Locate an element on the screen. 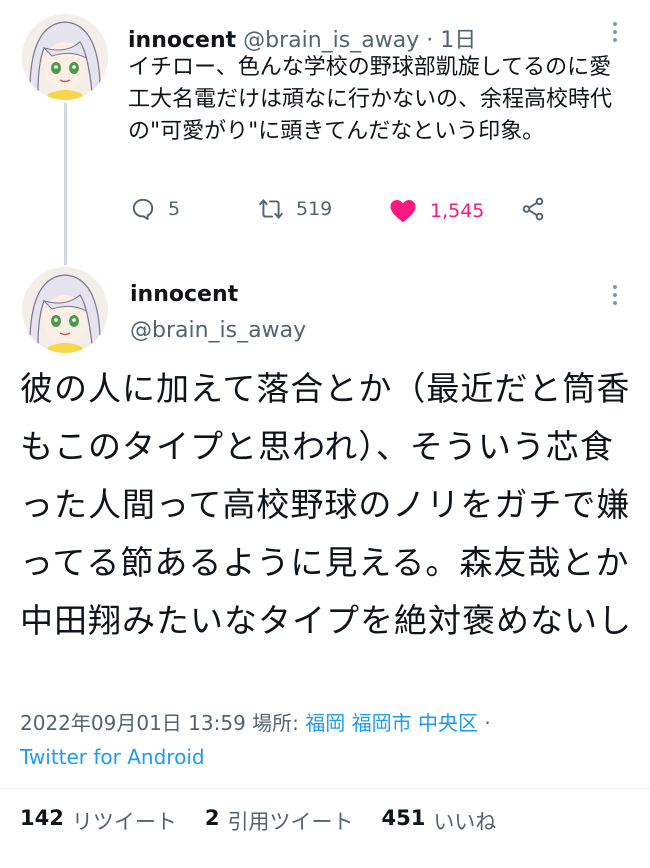 The height and width of the screenshot is (868, 650). reply-count: 5 is located at coordinates (174, 209).